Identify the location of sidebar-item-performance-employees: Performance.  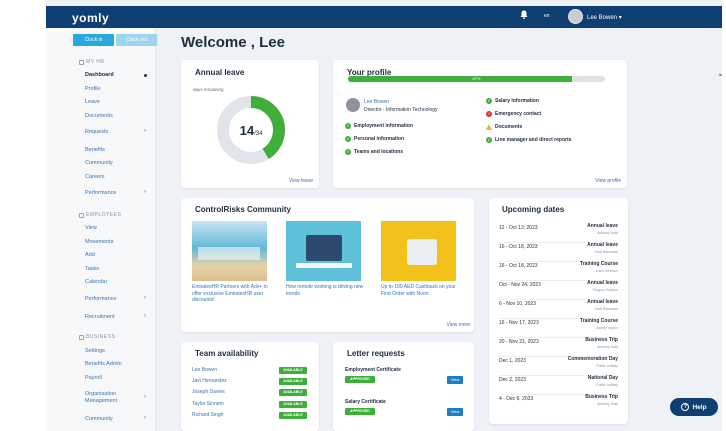
(101, 299).